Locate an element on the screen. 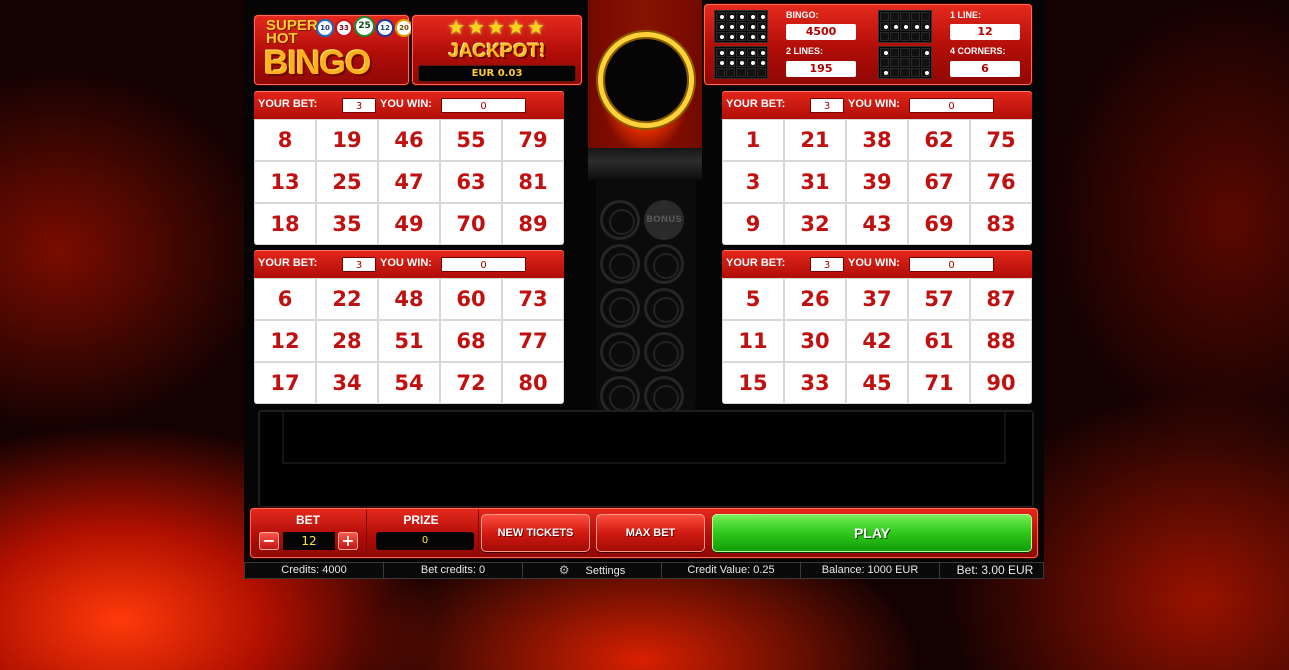 The image size is (1289, 670). credit-value-status: Credit Value: 0.25 is located at coordinates (731, 570).